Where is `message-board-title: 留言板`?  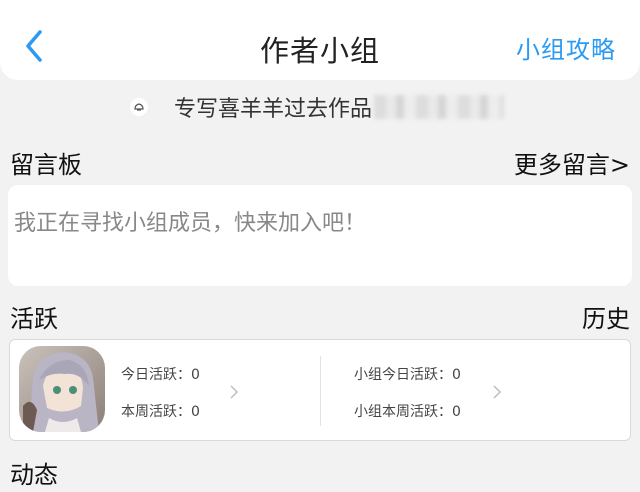
message-board-title: 留言板 is located at coordinates (46, 165).